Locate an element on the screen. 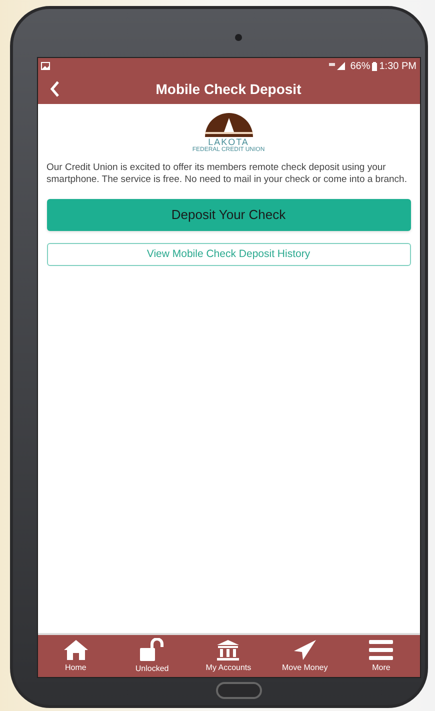 Image resolution: width=435 pixels, height=711 pixels. image-icon is located at coordinates (45, 66).